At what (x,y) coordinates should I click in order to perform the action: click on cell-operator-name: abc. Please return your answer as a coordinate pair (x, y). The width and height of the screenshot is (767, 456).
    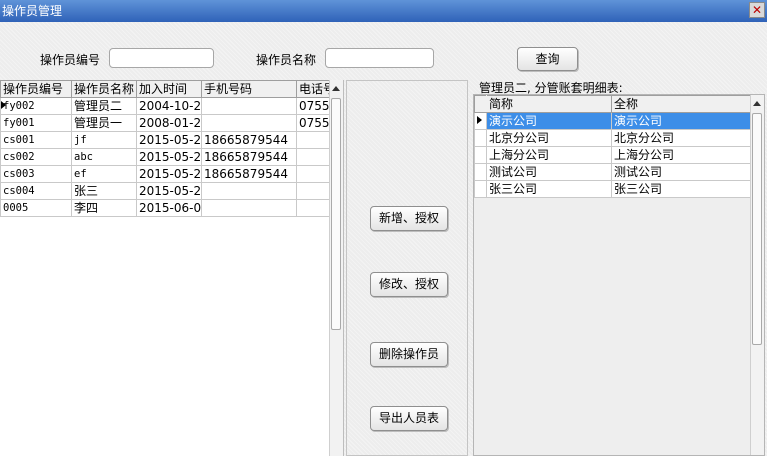
    Looking at the image, I should click on (104, 157).